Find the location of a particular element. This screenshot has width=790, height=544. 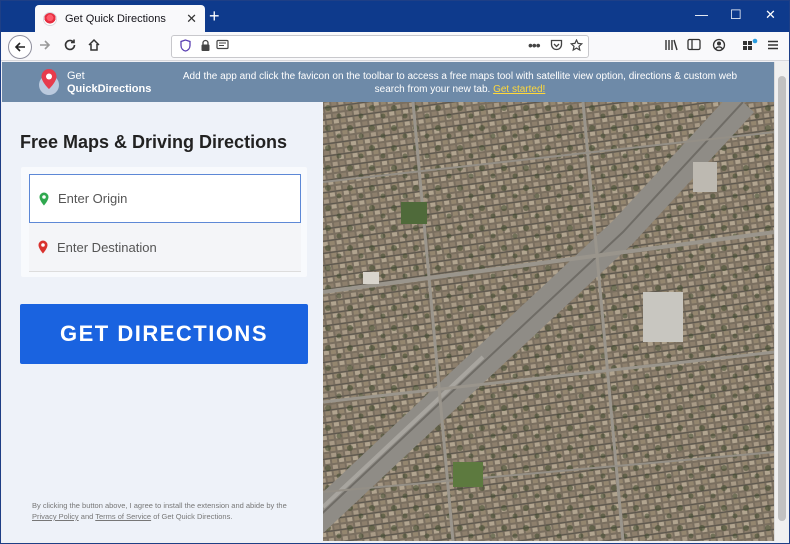

get-directions-button: GET DIRECTIONS is located at coordinates (164, 334).